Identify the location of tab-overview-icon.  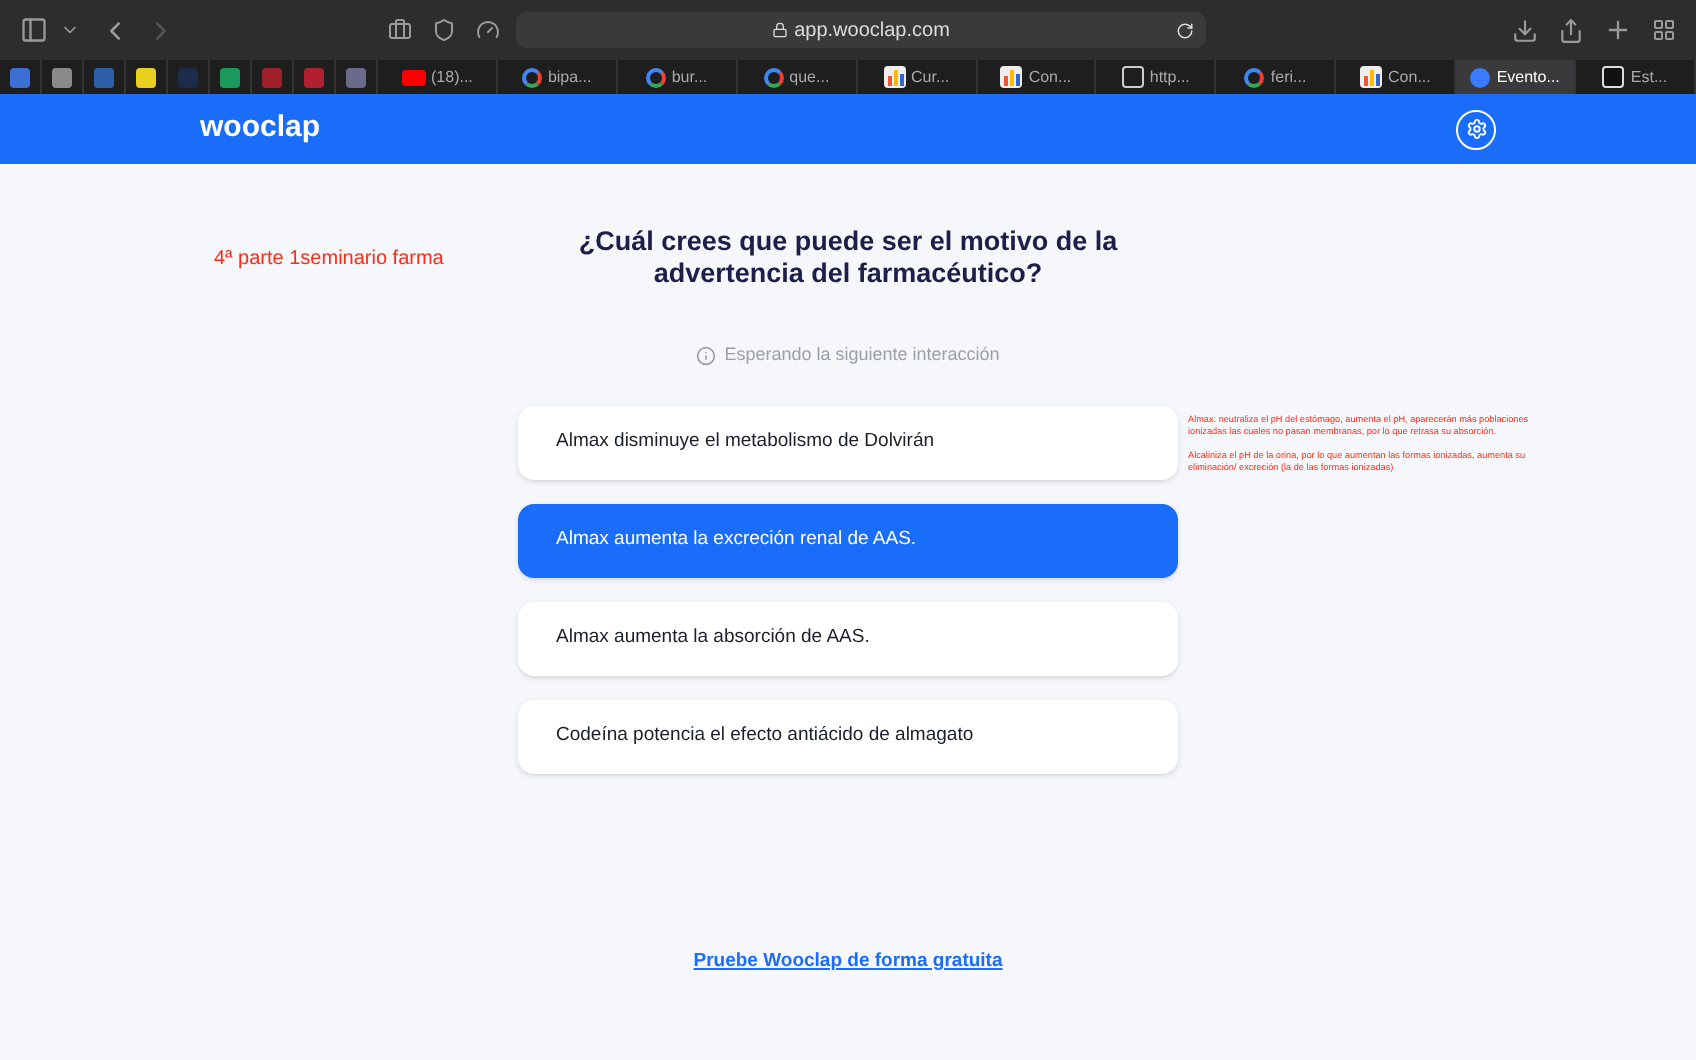
(1664, 30).